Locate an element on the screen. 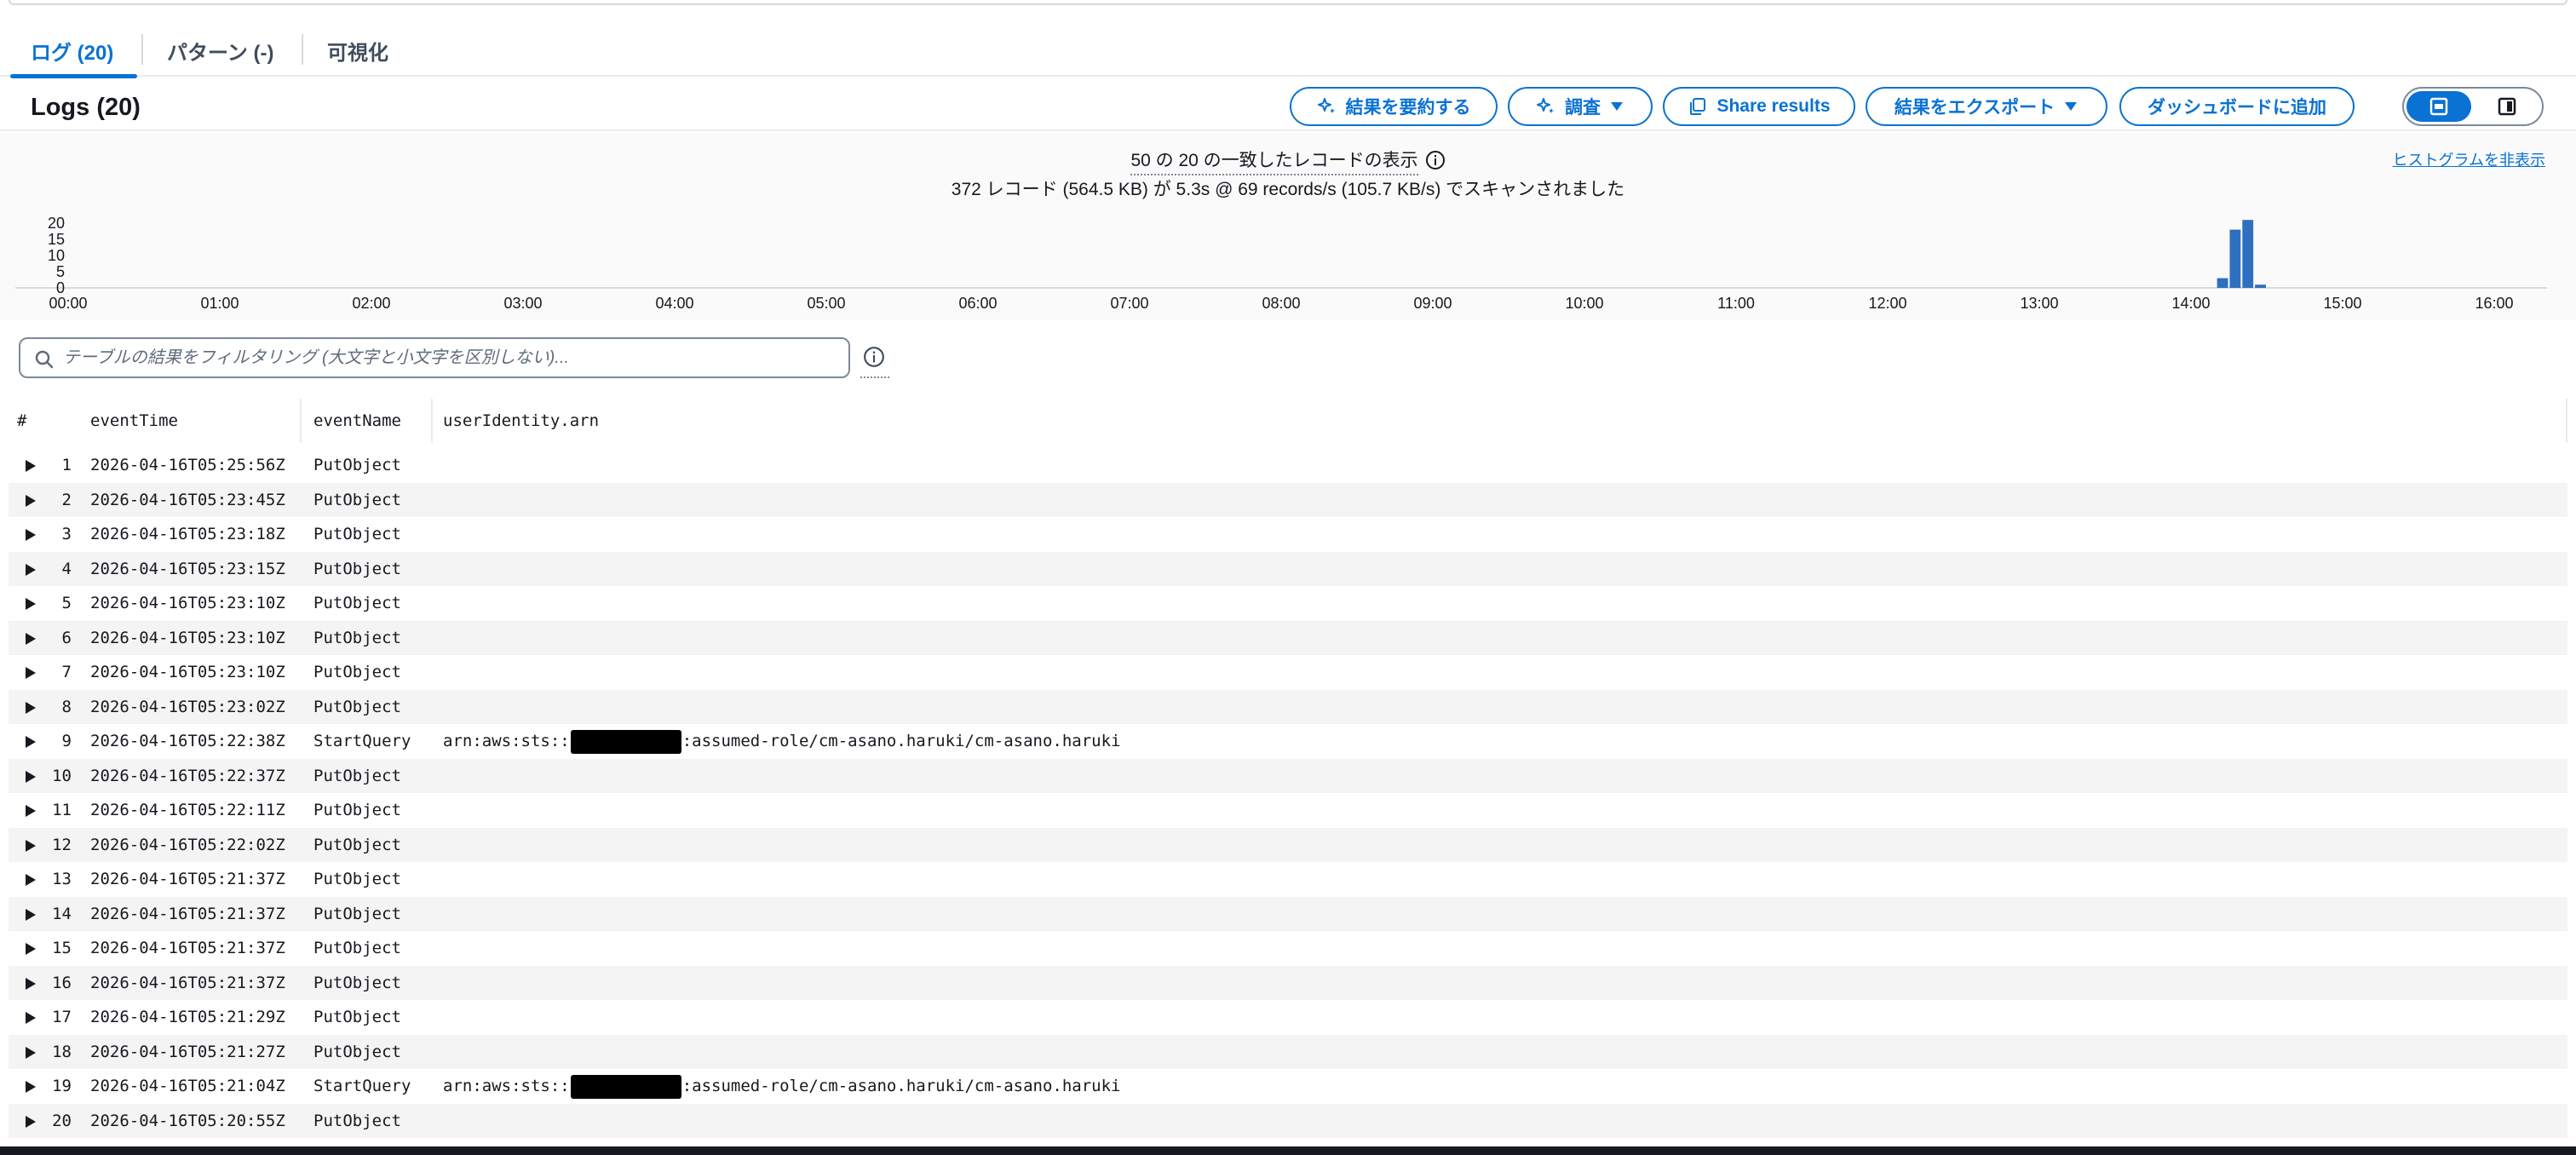 This screenshot has width=2576, height=1155. hide-histogram-link: ヒストグラムを非表示 is located at coordinates (2469, 159).